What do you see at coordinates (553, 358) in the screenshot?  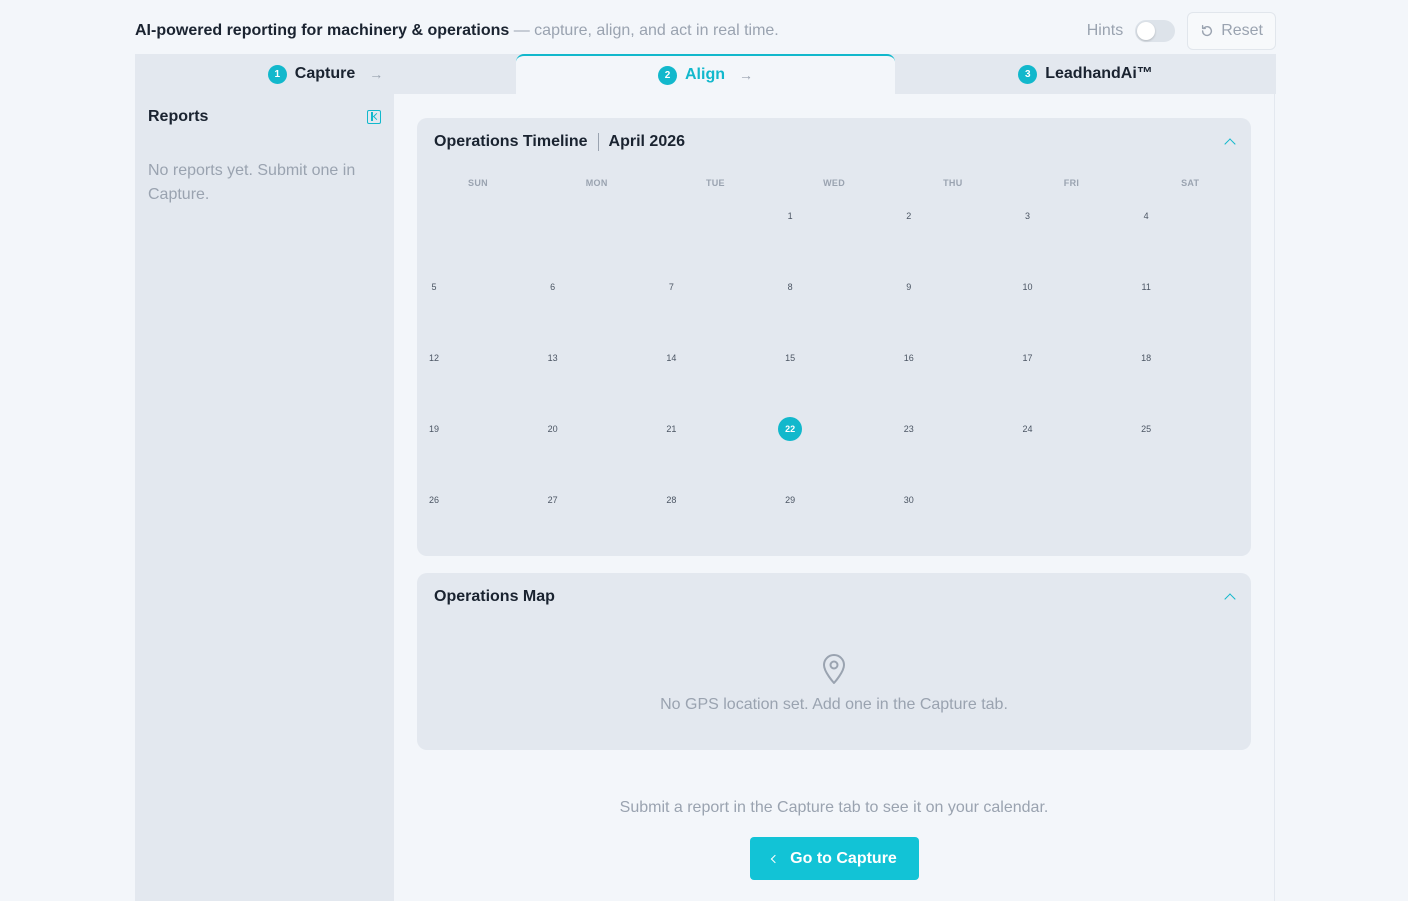 I see `calendar-day: 13` at bounding box center [553, 358].